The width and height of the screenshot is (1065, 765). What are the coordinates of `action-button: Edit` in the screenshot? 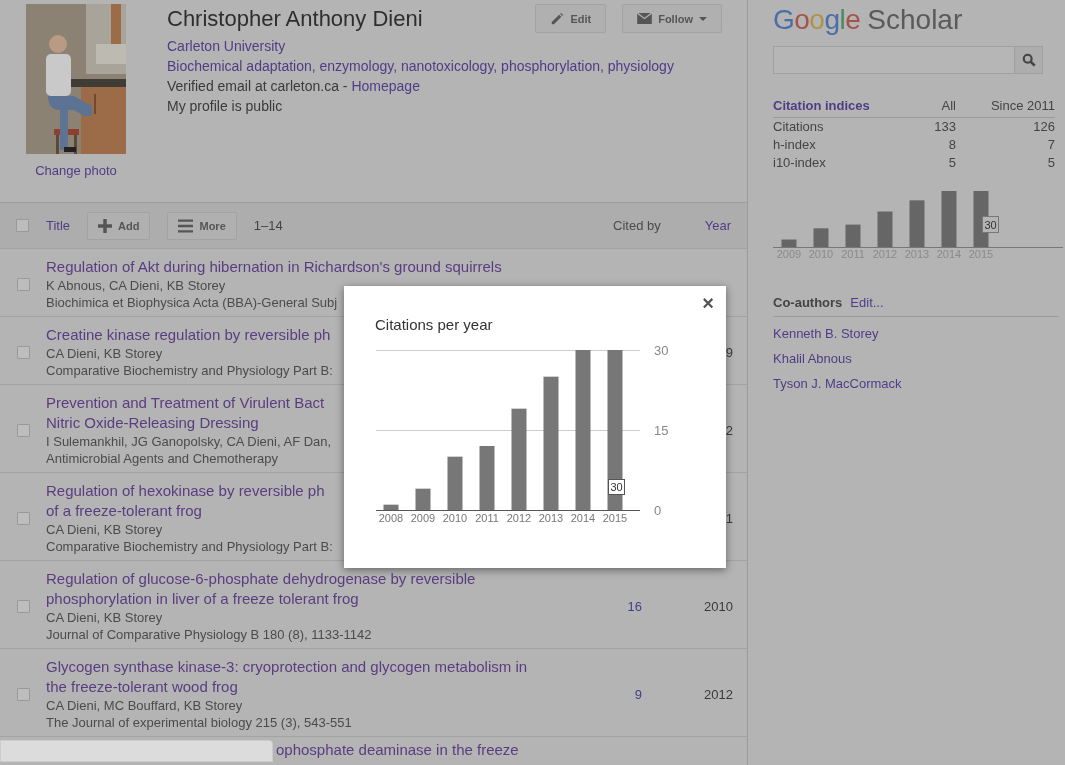 It's located at (571, 18).